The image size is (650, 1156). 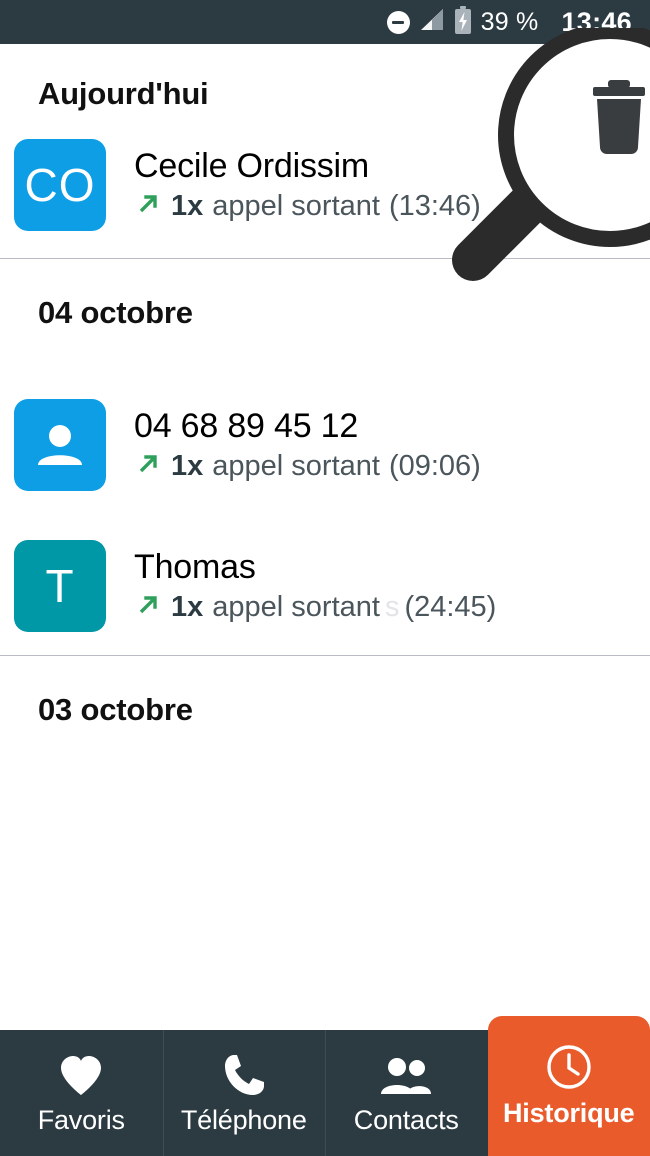 I want to click on call-type-ghost-char: s, so click(x=392, y=606).